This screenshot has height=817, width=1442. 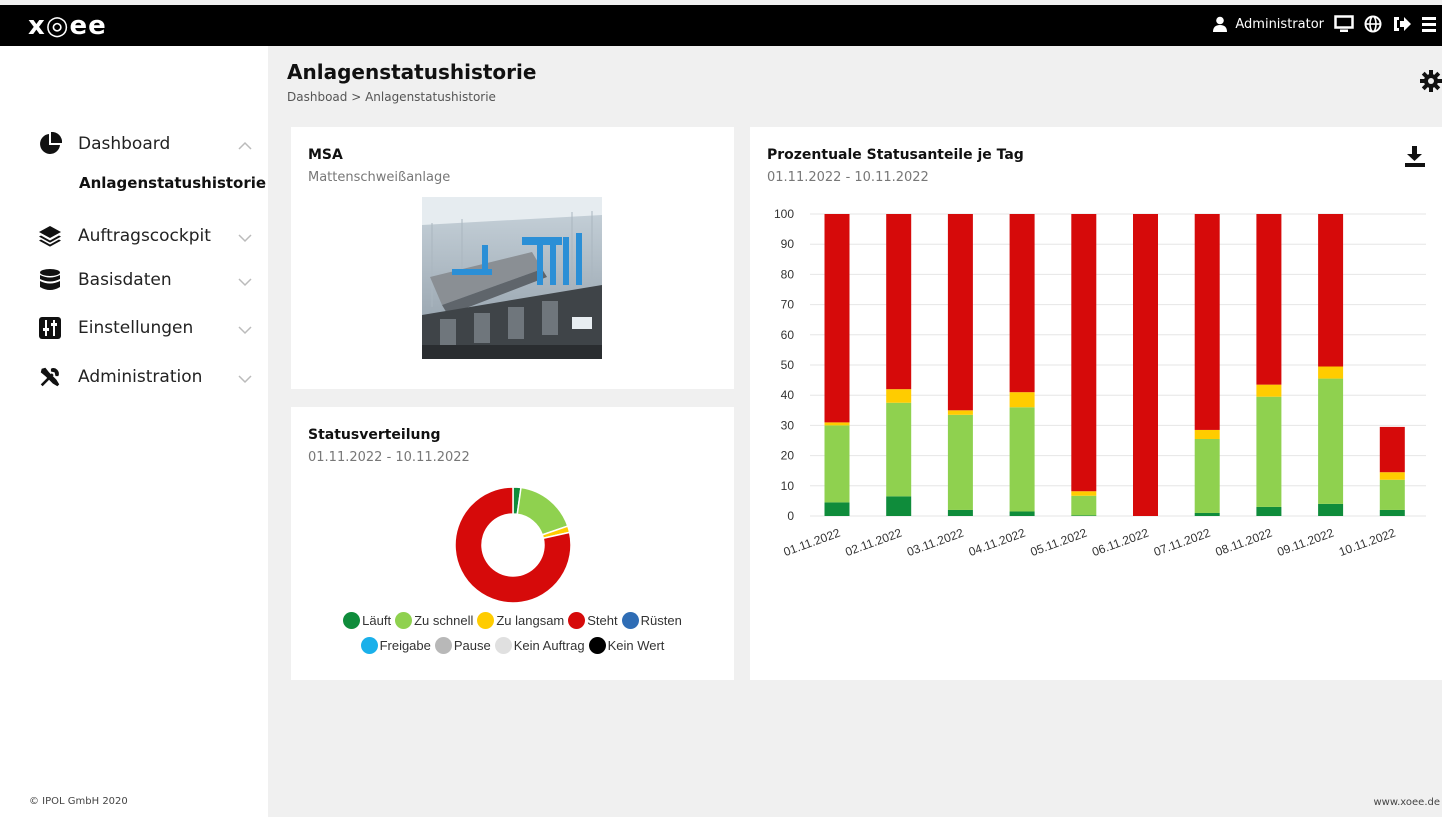 What do you see at coordinates (520, 620) in the screenshot?
I see `legend-item-zu-langsam: Zu langsam` at bounding box center [520, 620].